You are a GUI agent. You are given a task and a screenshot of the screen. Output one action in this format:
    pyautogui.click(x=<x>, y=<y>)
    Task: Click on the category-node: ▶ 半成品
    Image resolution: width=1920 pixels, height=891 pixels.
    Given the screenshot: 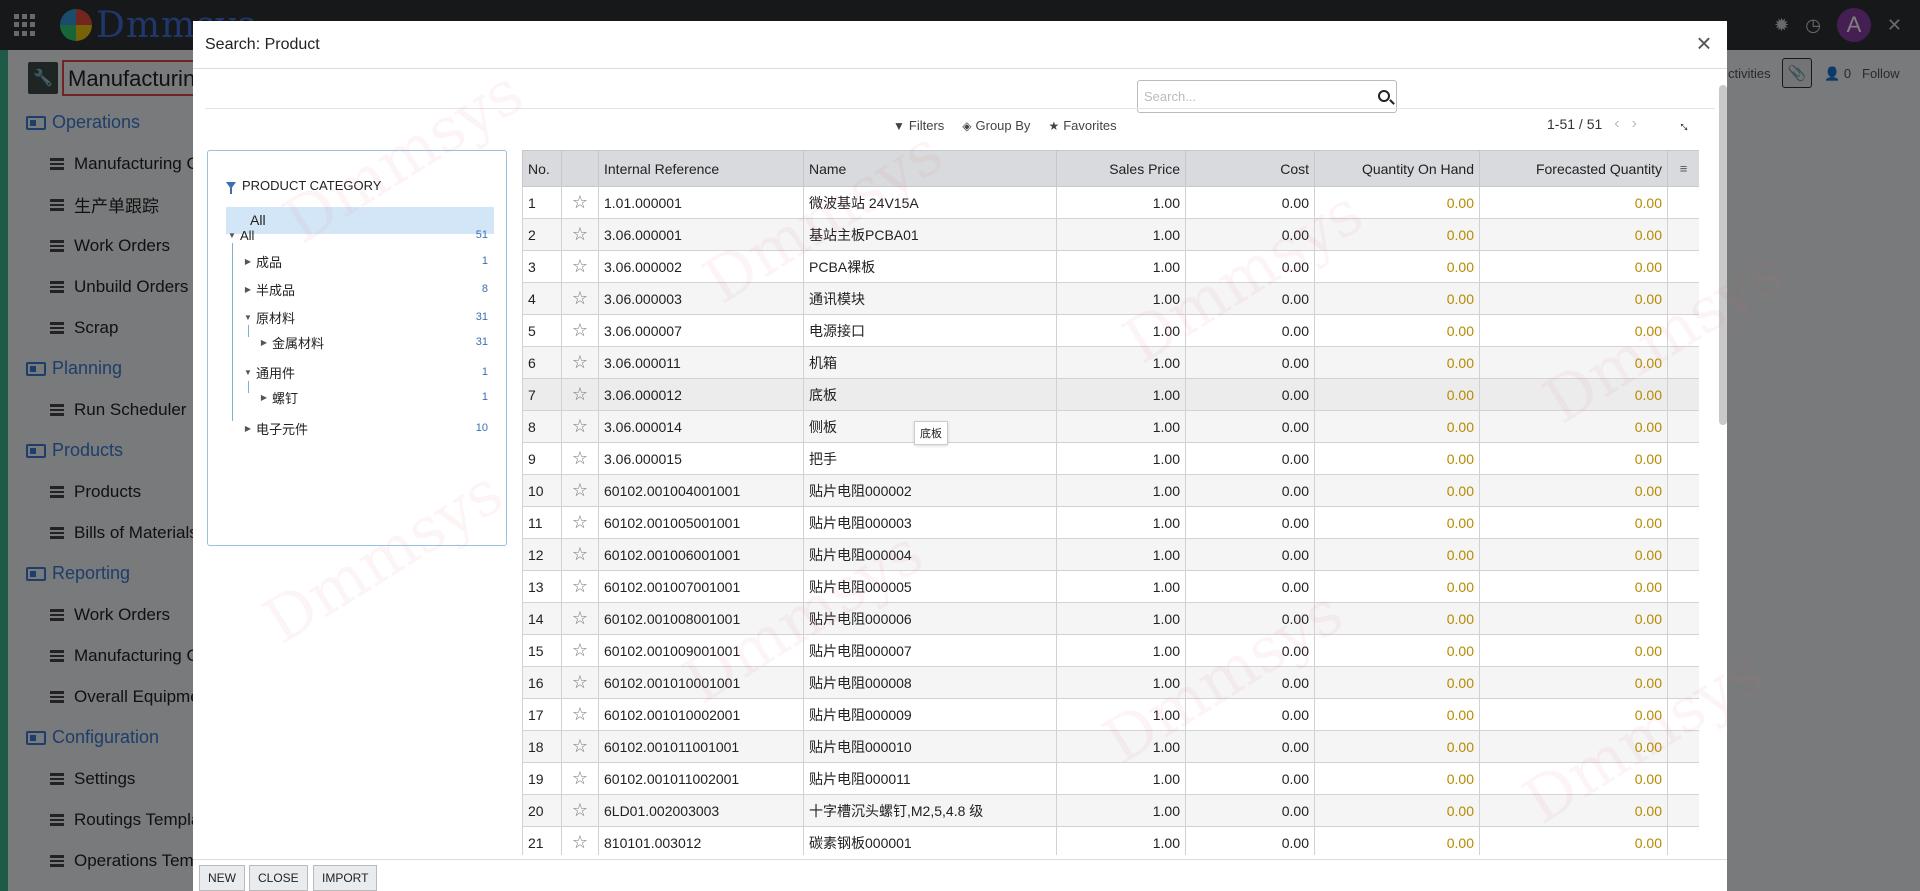 What is the action you would take?
    pyautogui.click(x=267, y=289)
    